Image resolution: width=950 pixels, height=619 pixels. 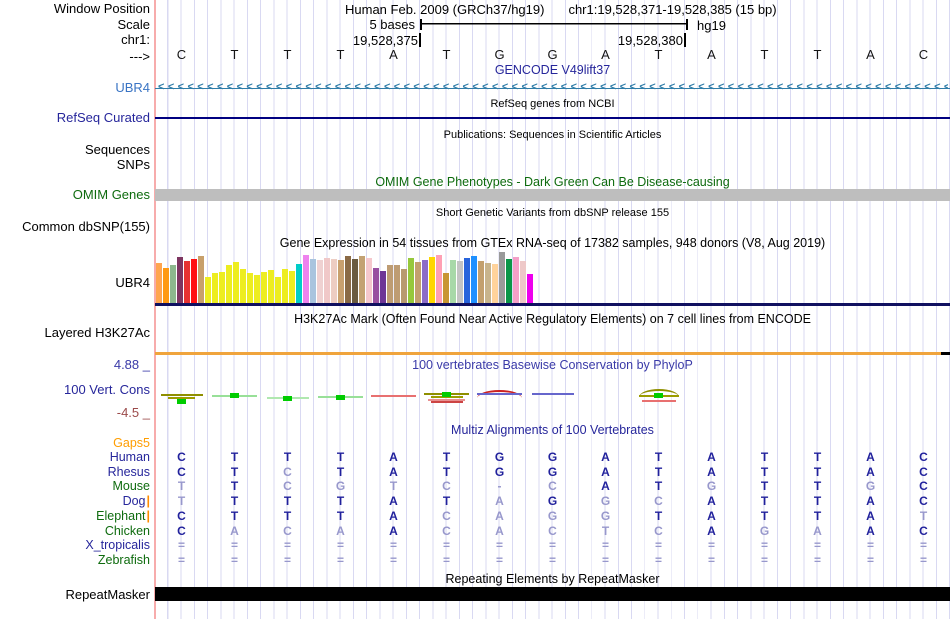 I want to click on species-label-zebrafish: Zebrafish, so click(x=75, y=560).